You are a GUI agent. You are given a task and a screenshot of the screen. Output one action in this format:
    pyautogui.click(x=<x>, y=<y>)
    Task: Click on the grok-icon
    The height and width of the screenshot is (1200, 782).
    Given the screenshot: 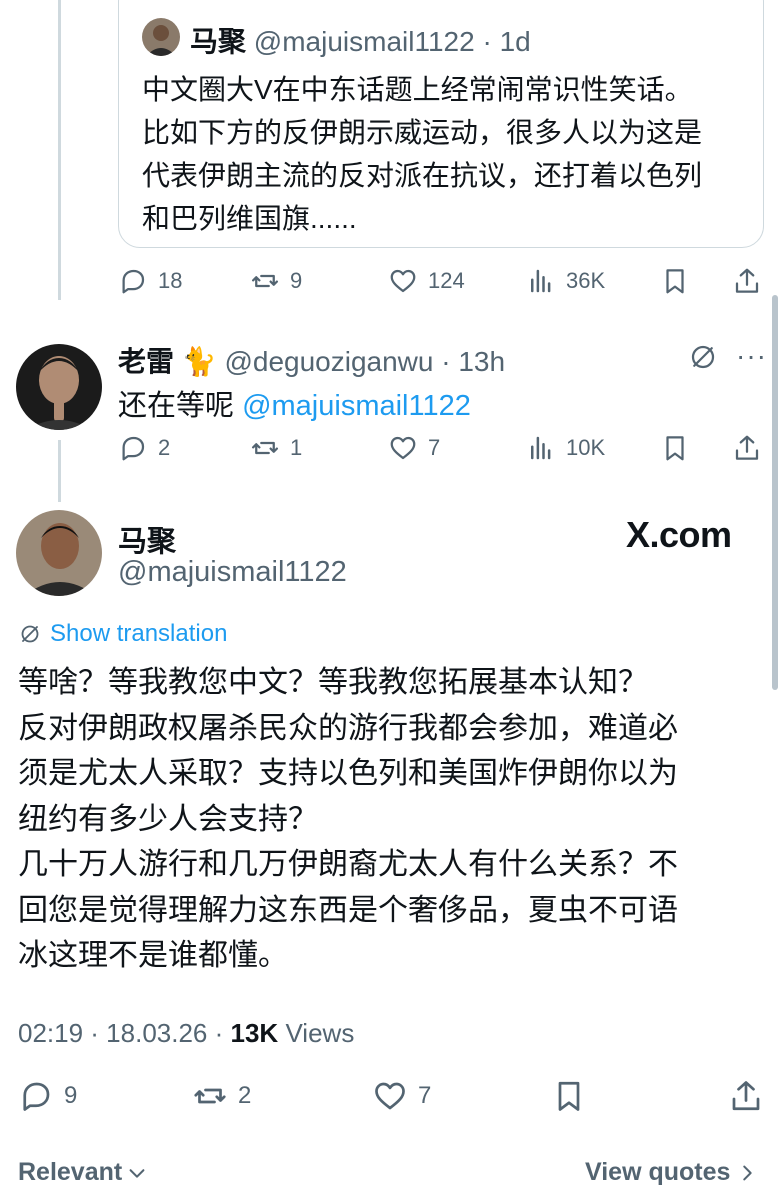 What is the action you would take?
    pyautogui.click(x=703, y=359)
    